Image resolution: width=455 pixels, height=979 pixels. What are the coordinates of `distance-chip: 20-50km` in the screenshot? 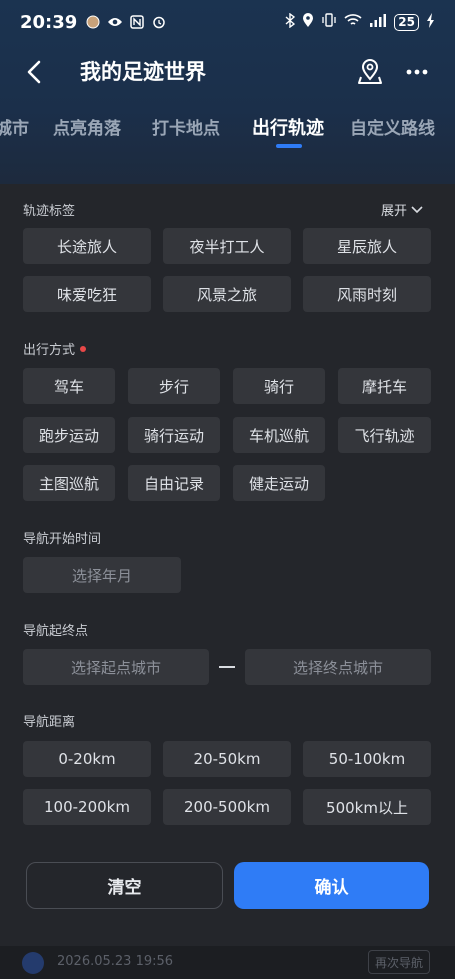 It's located at (227, 759).